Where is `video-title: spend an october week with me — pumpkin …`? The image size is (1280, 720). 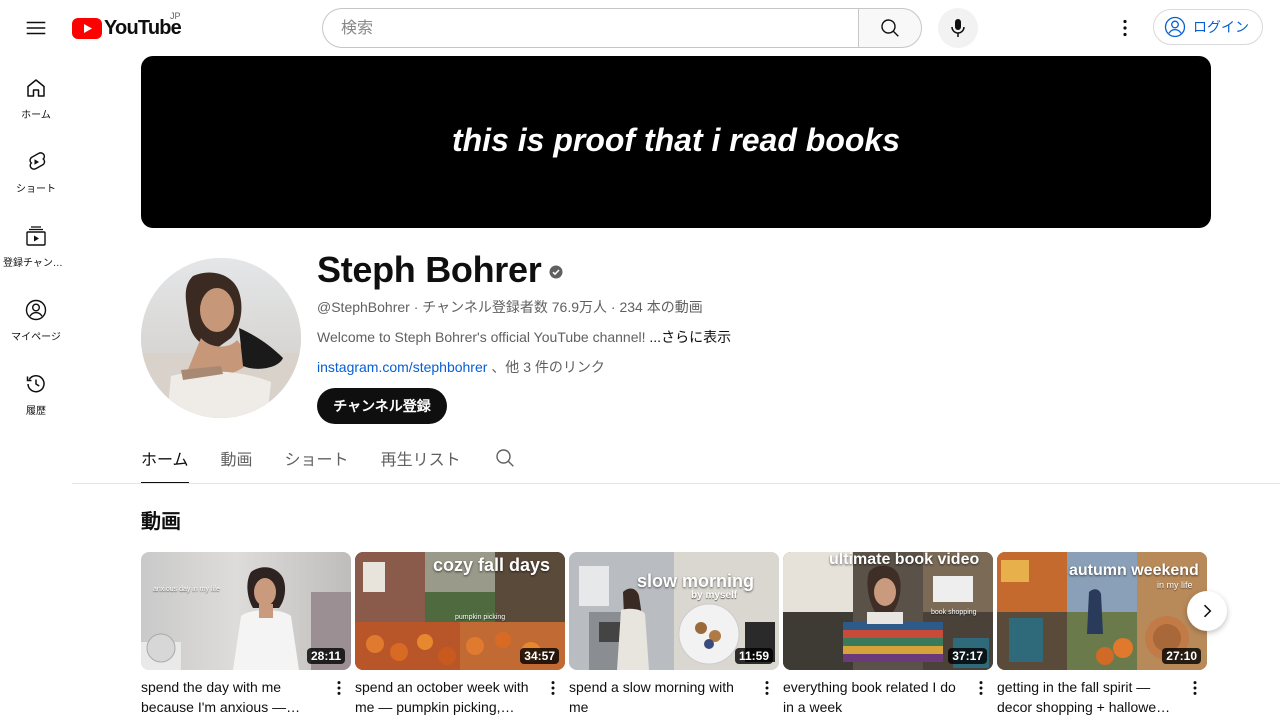
video-title: spend an october week with me — pumpkin … is located at coordinates (445, 697).